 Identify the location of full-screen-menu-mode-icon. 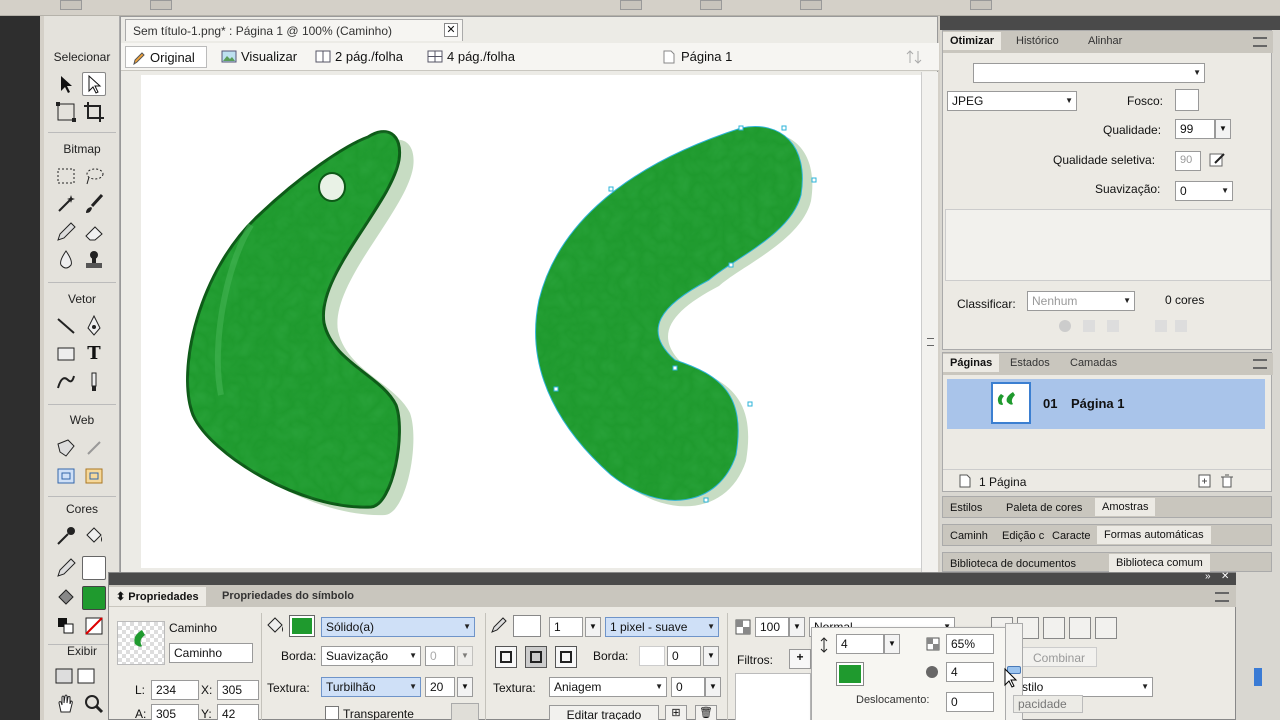
(86, 676).